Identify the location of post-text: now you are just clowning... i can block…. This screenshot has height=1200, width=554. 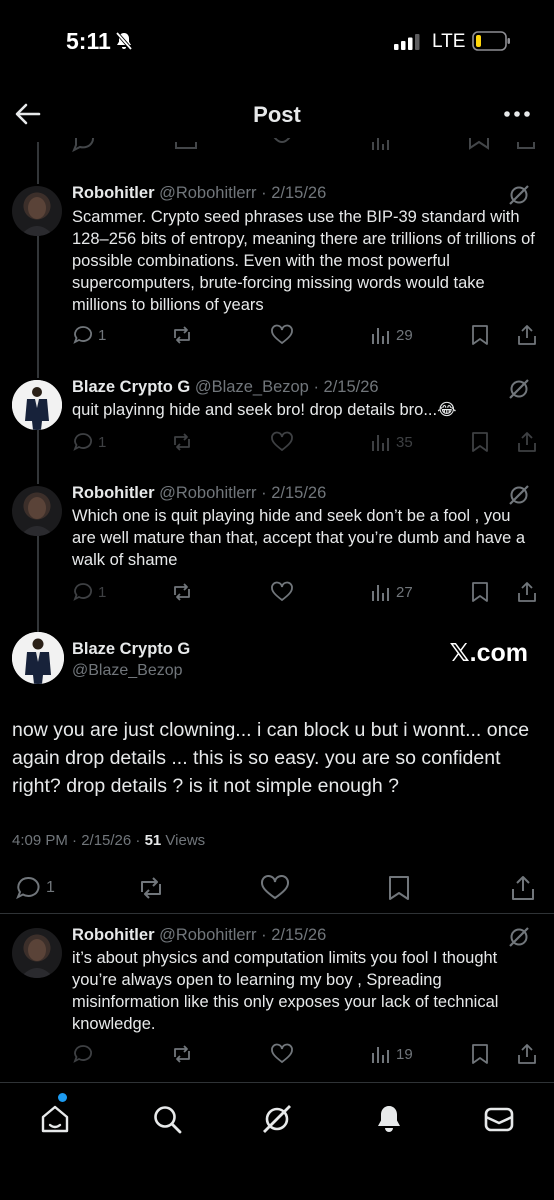
(271, 758).